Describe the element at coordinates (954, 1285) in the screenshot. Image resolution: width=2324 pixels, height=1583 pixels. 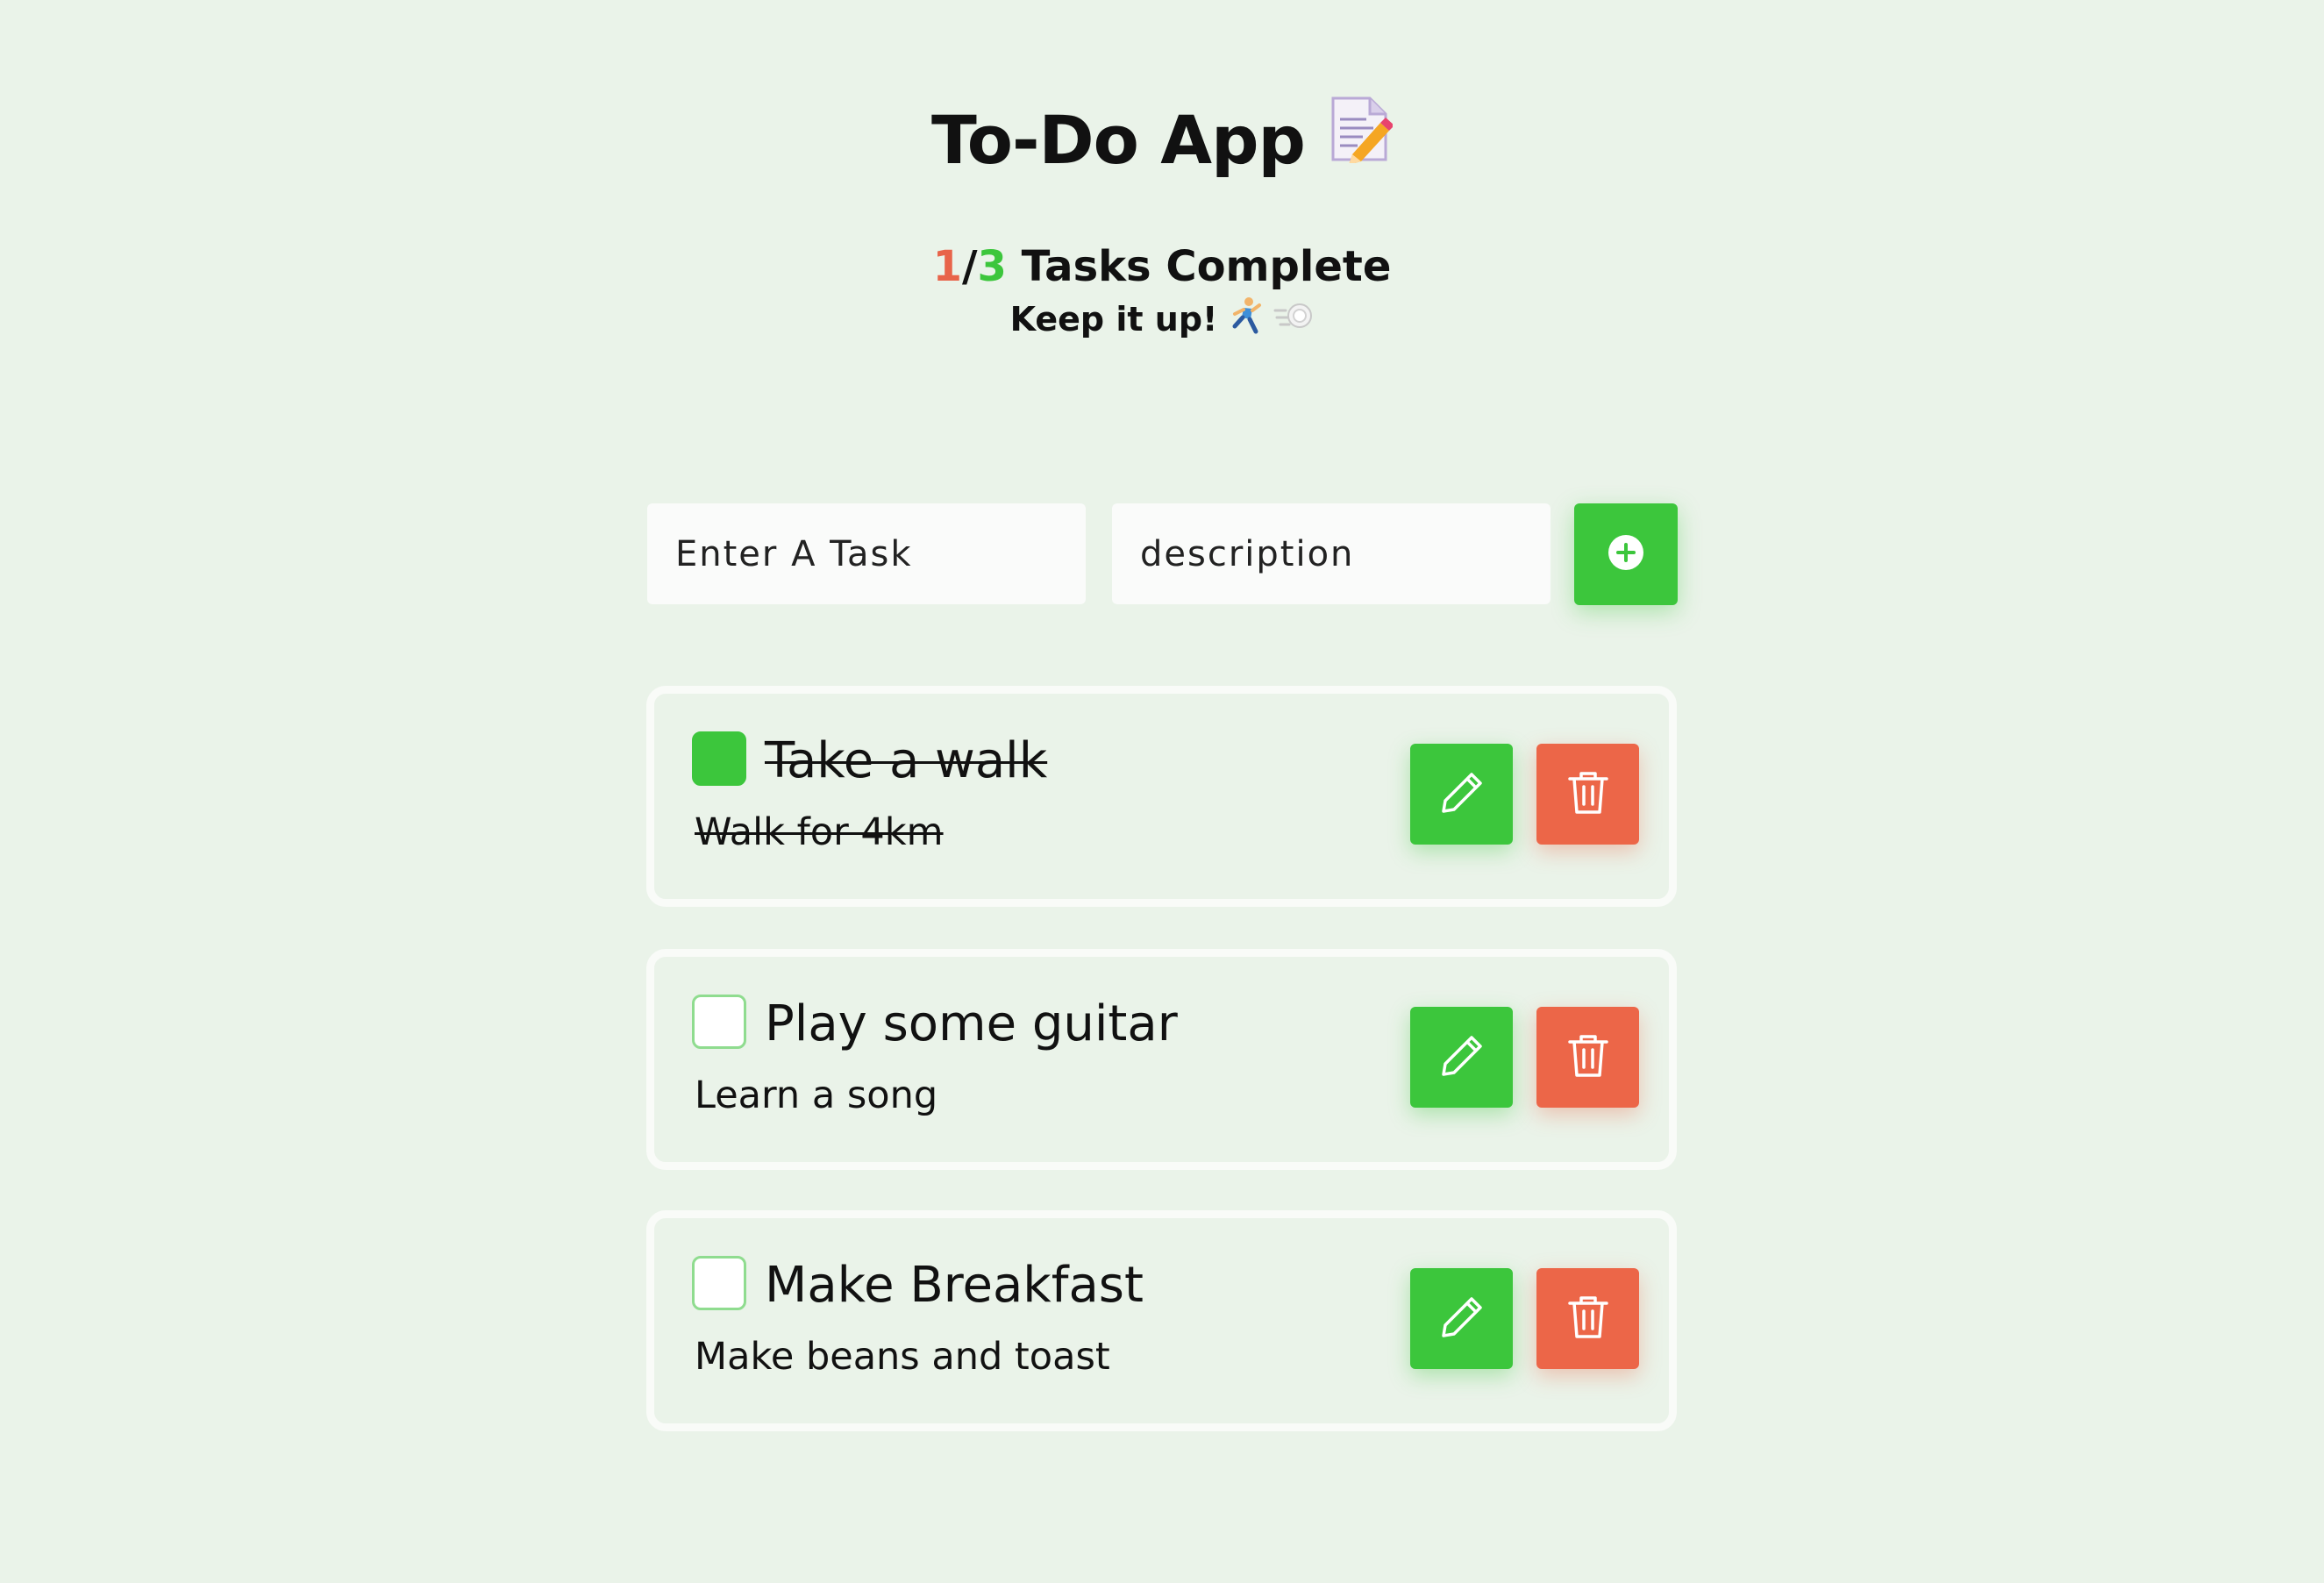
I see `task-title: Make Breakfast` at that location.